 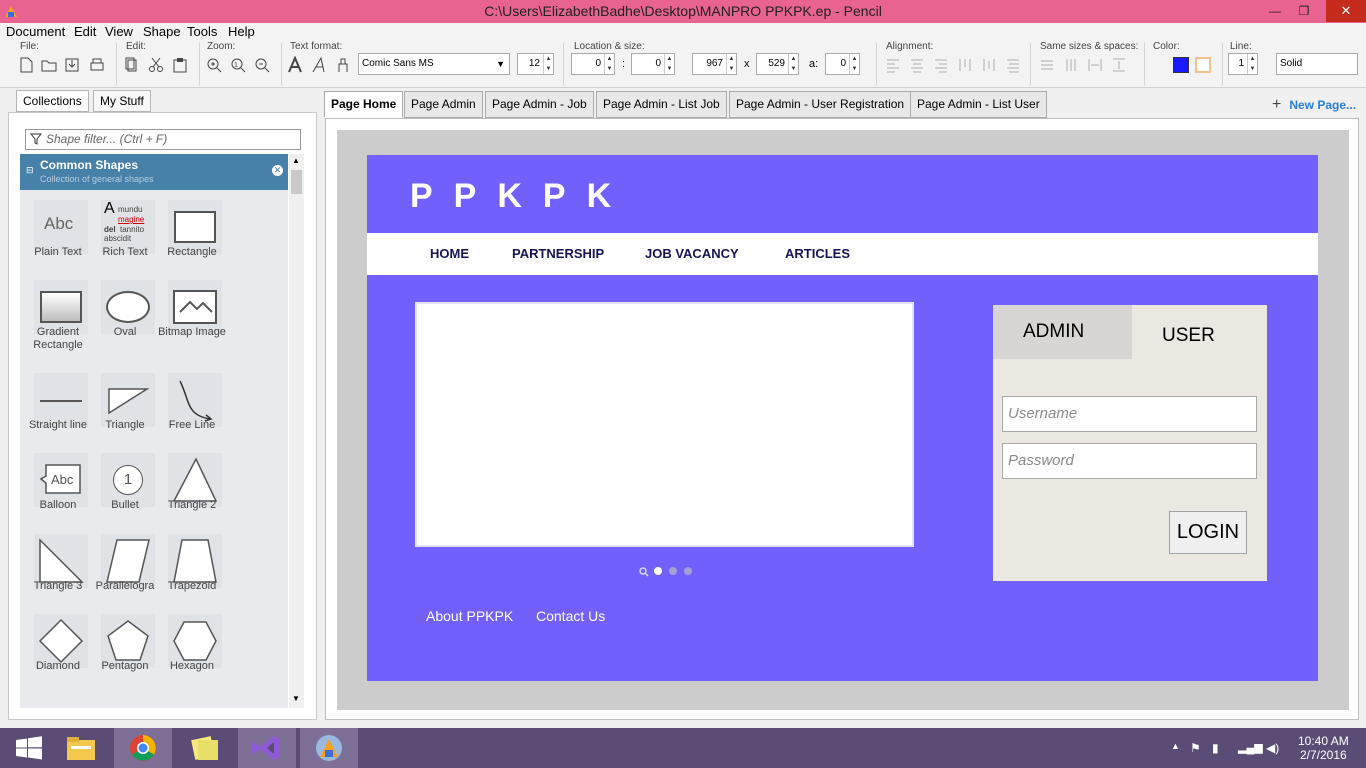 What do you see at coordinates (539, 104) in the screenshot?
I see `tab-page-admin-job: Page Admin - Job` at bounding box center [539, 104].